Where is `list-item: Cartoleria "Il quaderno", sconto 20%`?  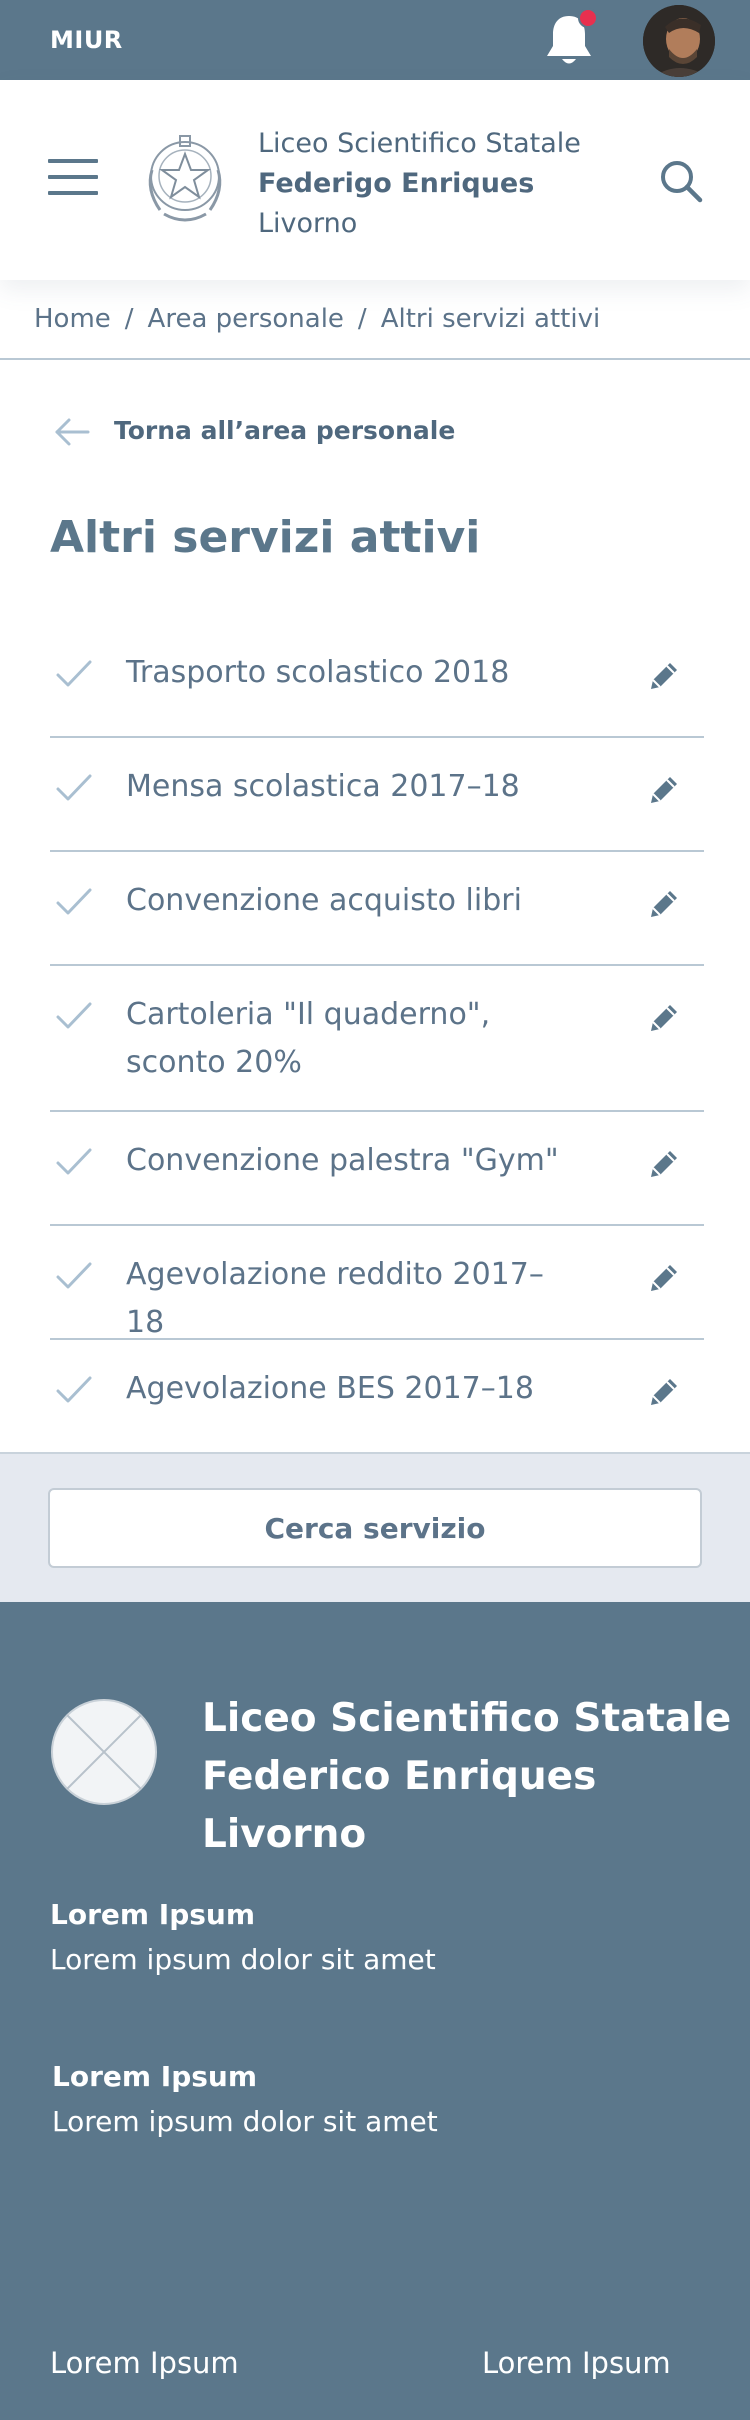 list-item: Cartoleria "Il quaderno", sconto 20% is located at coordinates (377, 1039).